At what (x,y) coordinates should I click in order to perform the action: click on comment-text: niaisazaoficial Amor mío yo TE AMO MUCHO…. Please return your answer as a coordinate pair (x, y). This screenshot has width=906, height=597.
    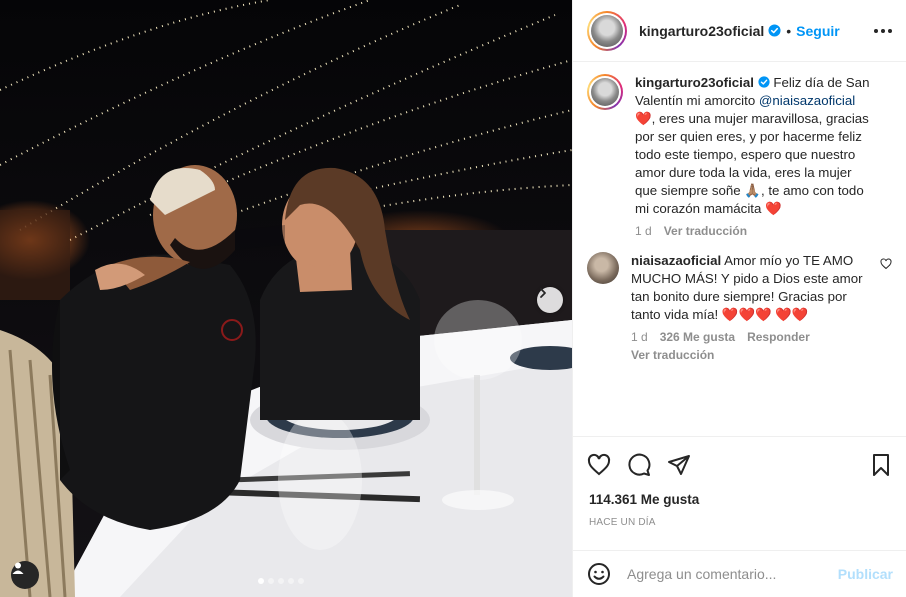
    Looking at the image, I should click on (749, 288).